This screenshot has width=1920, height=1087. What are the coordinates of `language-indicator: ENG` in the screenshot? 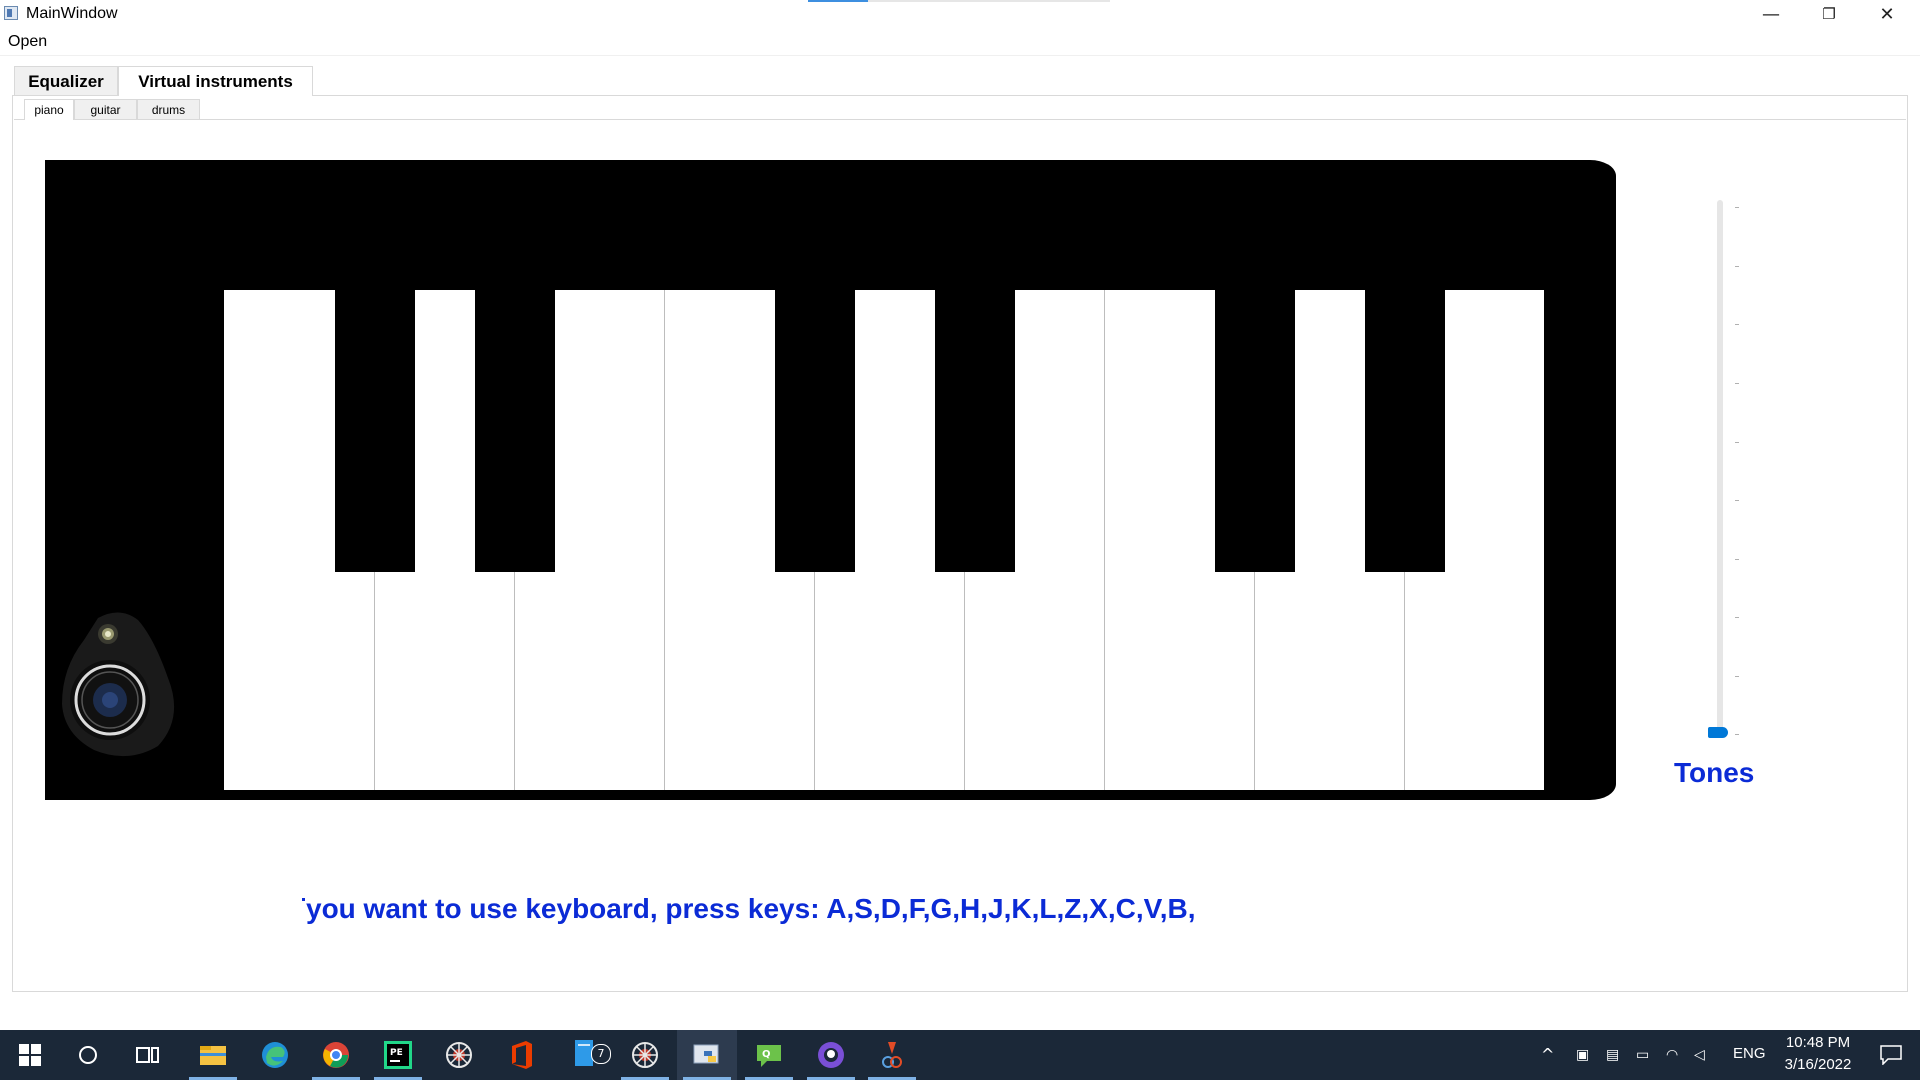 It's located at (1749, 1053).